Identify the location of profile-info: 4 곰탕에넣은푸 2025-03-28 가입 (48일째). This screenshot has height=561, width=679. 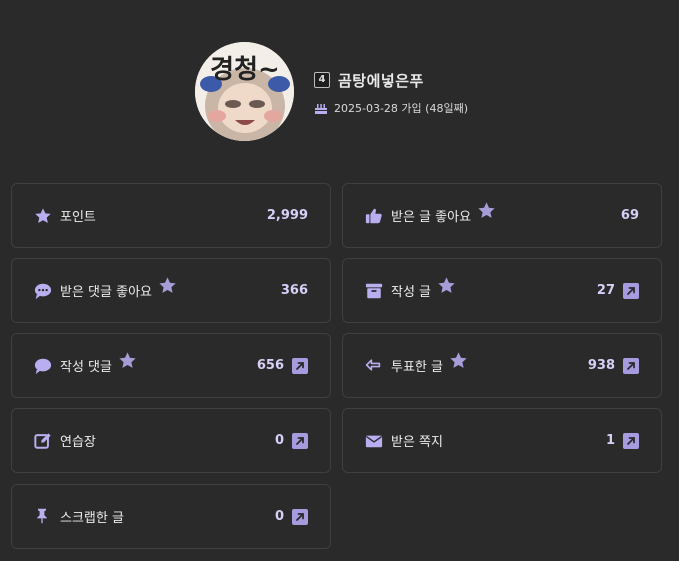
(391, 93).